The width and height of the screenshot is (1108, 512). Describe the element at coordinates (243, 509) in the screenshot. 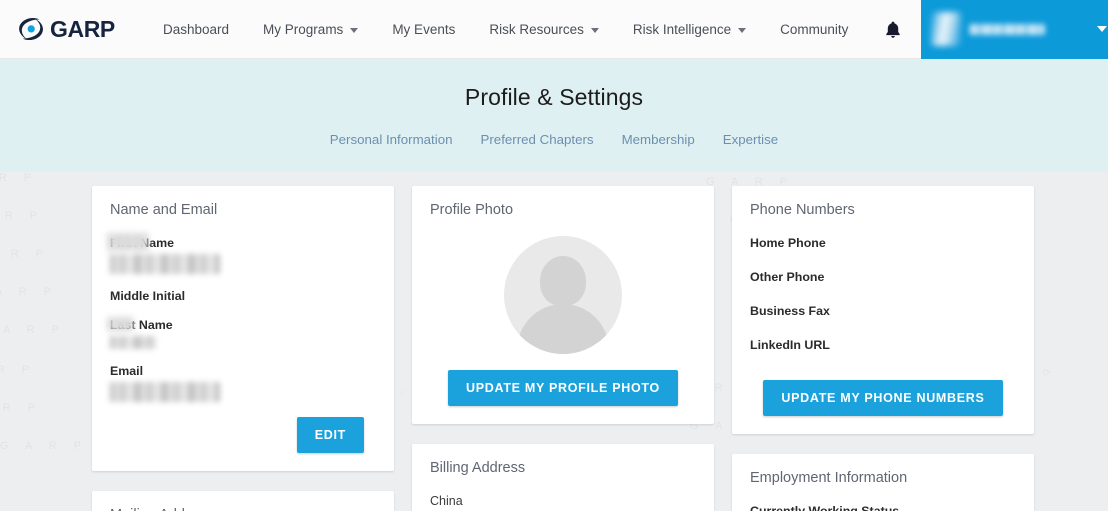

I see `card-title: Mailing Address` at that location.